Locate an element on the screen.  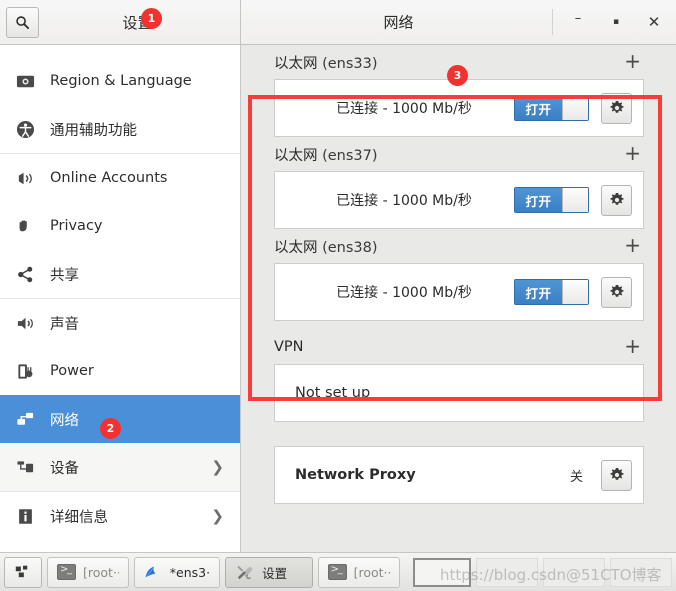
sidebar-item-label: Power is located at coordinates (72, 371).